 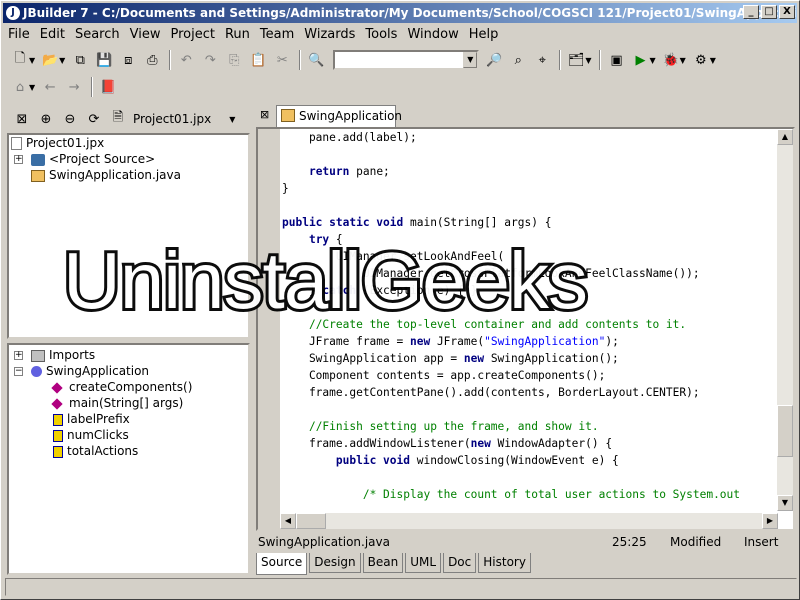 I want to click on optimize-icon: ⚙, so click(x=701, y=60).